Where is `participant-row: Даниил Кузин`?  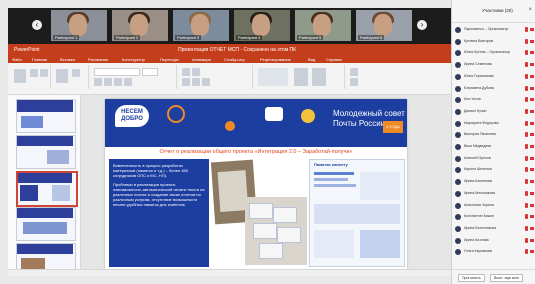 participant-row: Даниил Кузин is located at coordinates (494, 112).